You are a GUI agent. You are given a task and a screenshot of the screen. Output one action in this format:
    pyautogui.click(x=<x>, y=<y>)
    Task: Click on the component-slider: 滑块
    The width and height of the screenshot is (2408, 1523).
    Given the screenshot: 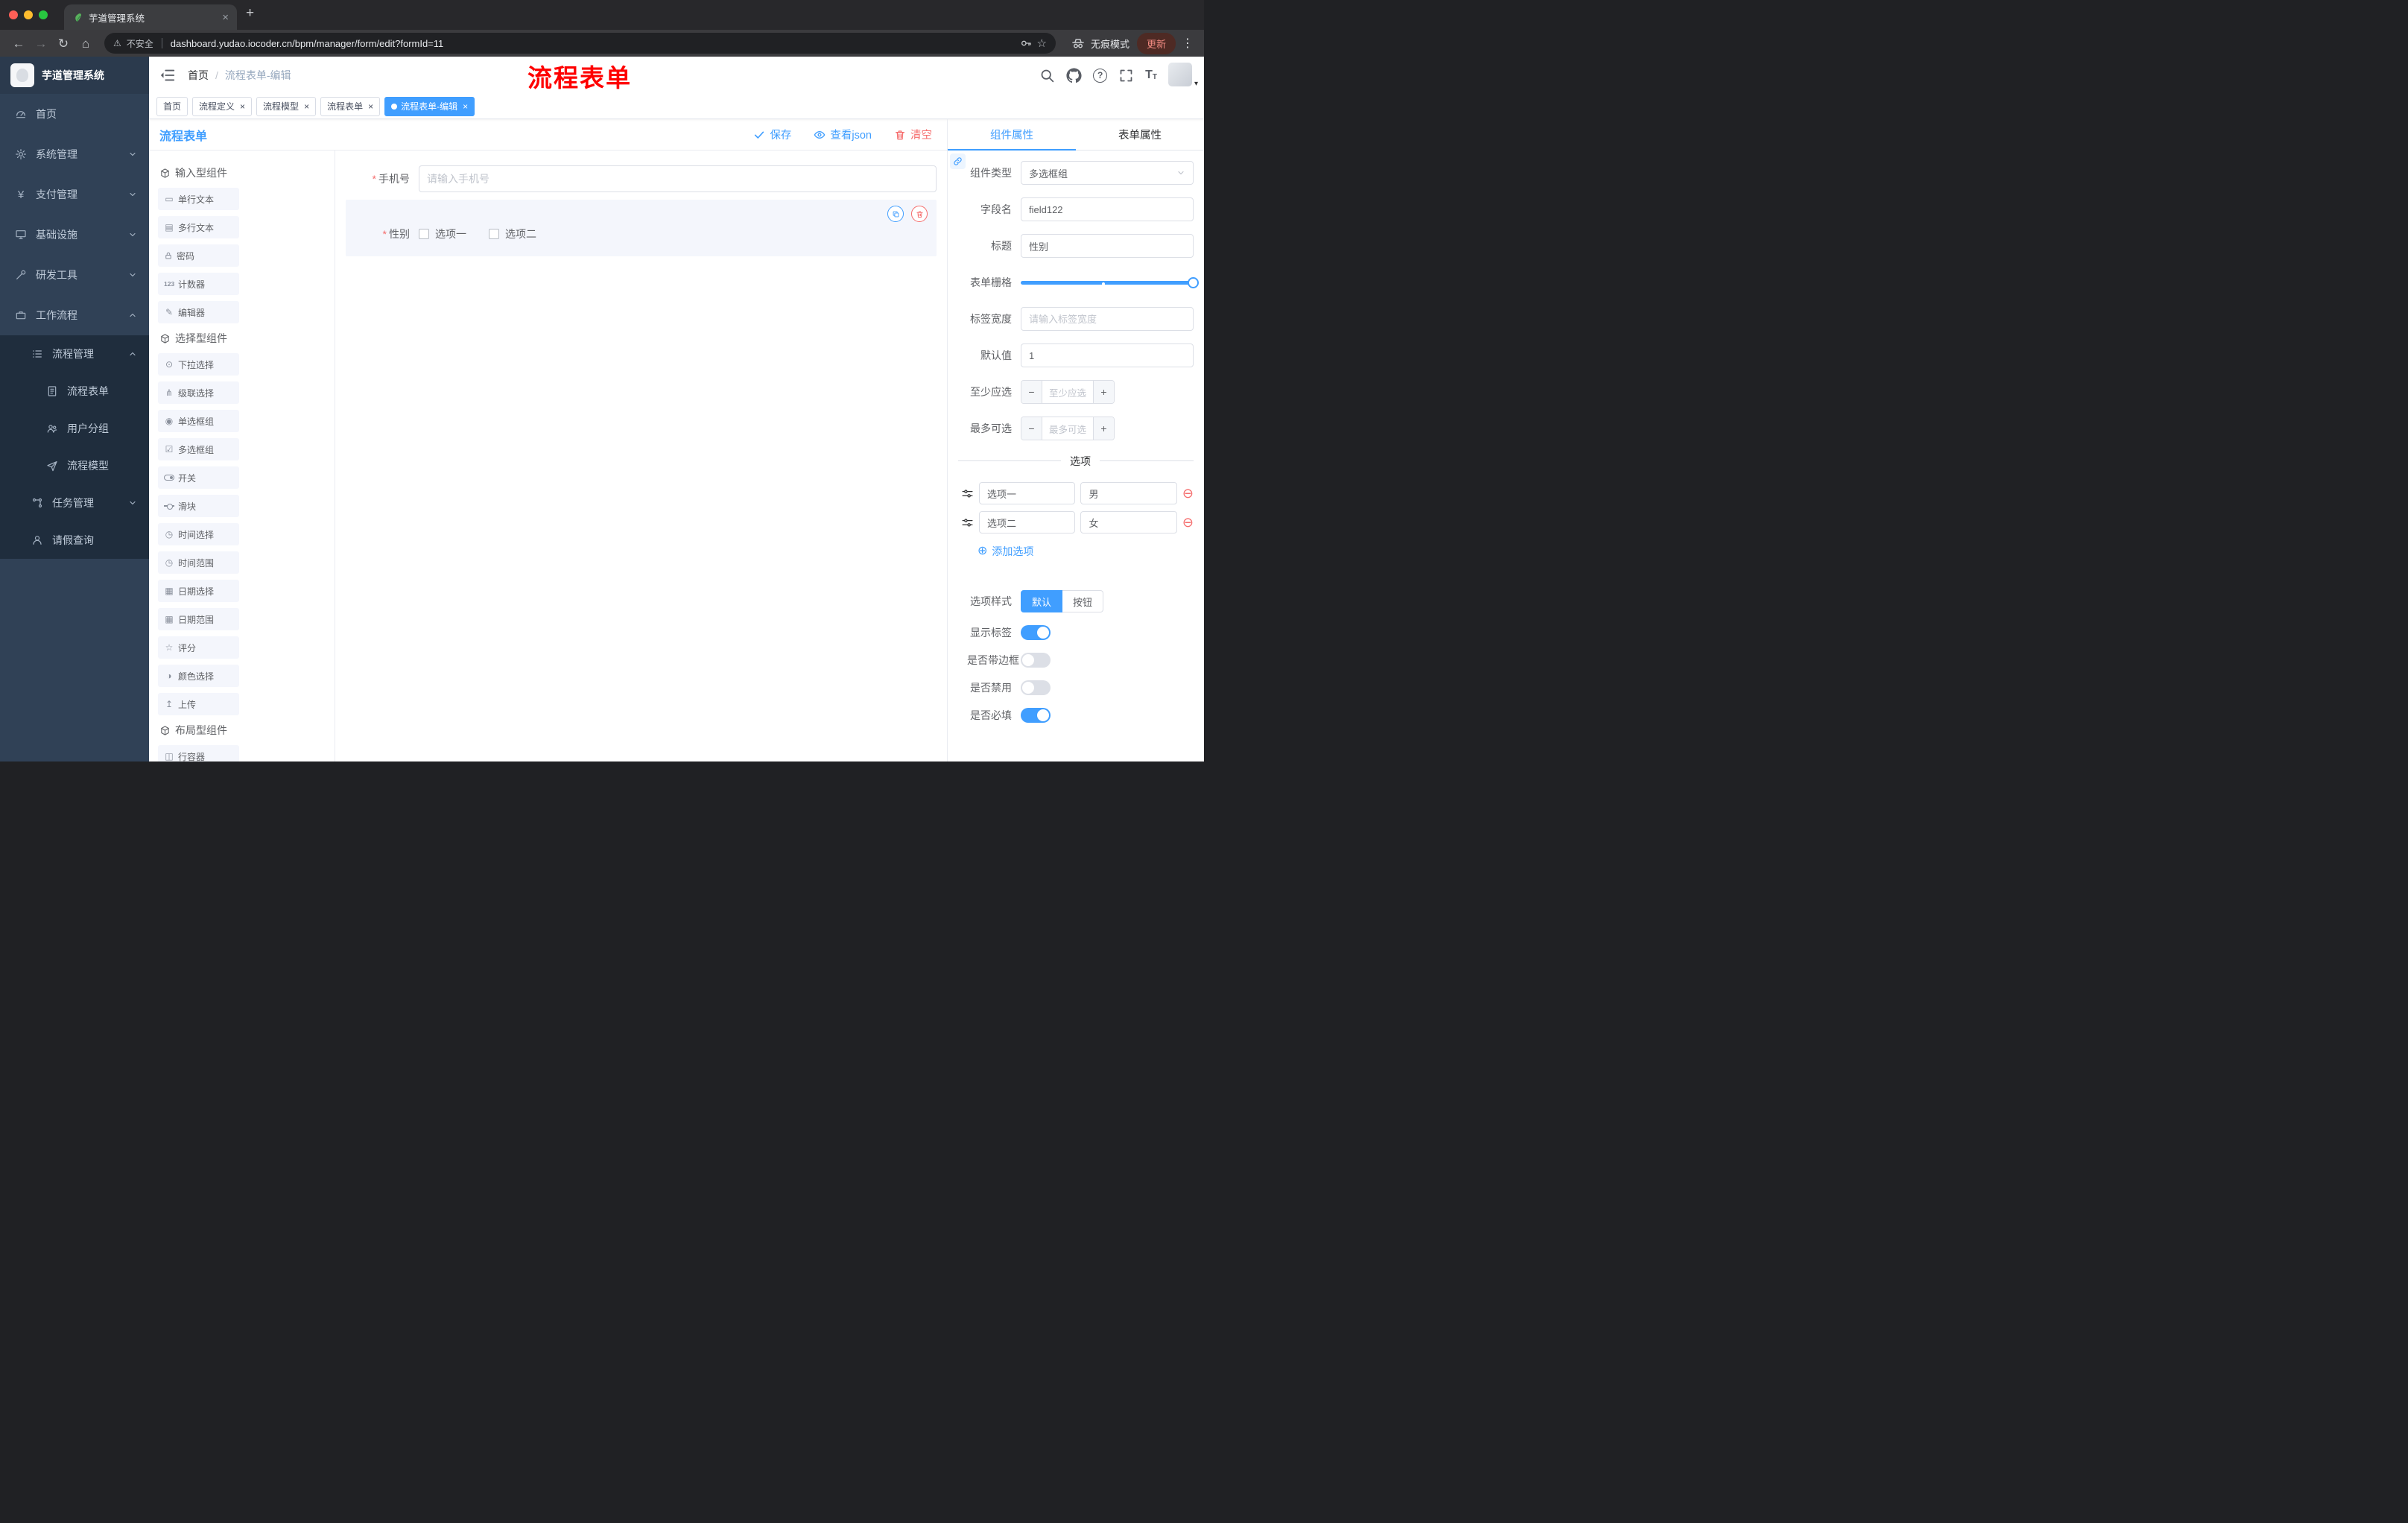 What is the action you would take?
    pyautogui.click(x=198, y=506)
    